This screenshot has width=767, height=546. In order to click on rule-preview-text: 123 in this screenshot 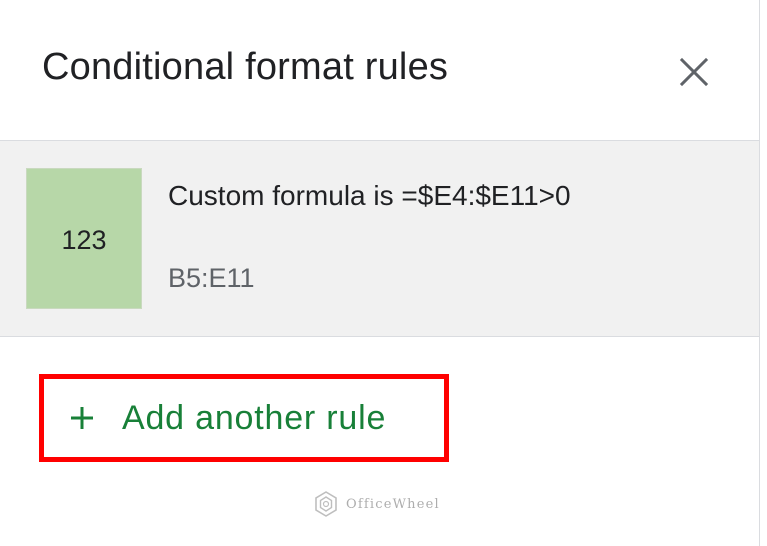, I will do `click(84, 240)`.